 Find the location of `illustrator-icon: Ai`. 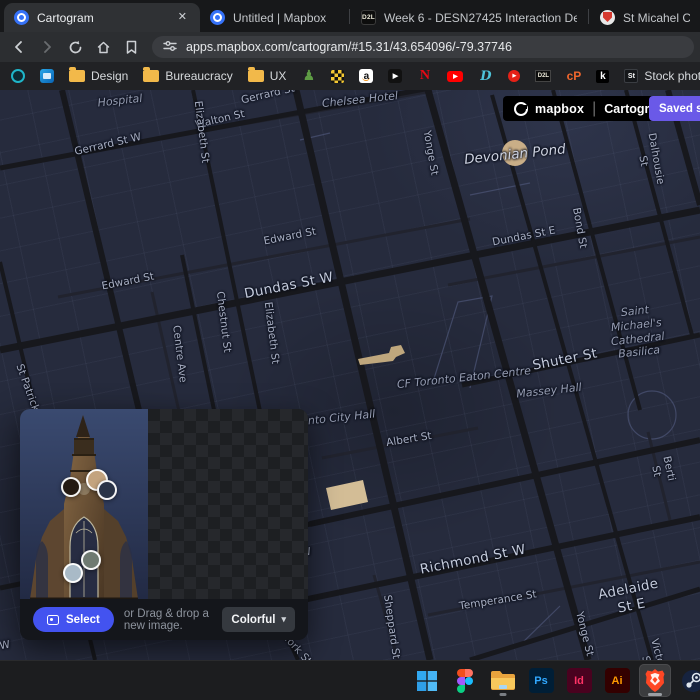

illustrator-icon: Ai is located at coordinates (617, 680).